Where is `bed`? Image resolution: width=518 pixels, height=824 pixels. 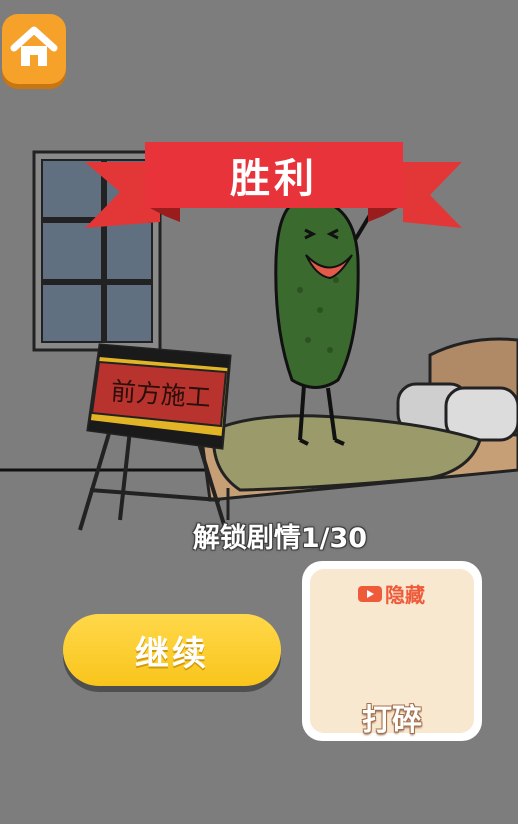
bed is located at coordinates (358, 428).